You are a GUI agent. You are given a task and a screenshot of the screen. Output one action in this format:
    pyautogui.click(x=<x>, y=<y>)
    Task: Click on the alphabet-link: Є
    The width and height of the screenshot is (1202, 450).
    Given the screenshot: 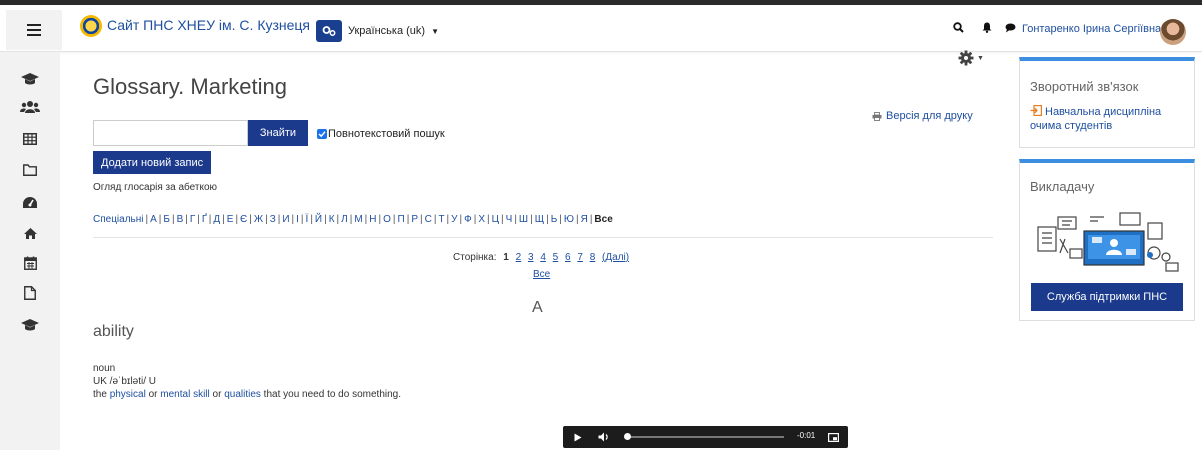 What is the action you would take?
    pyautogui.click(x=243, y=219)
    